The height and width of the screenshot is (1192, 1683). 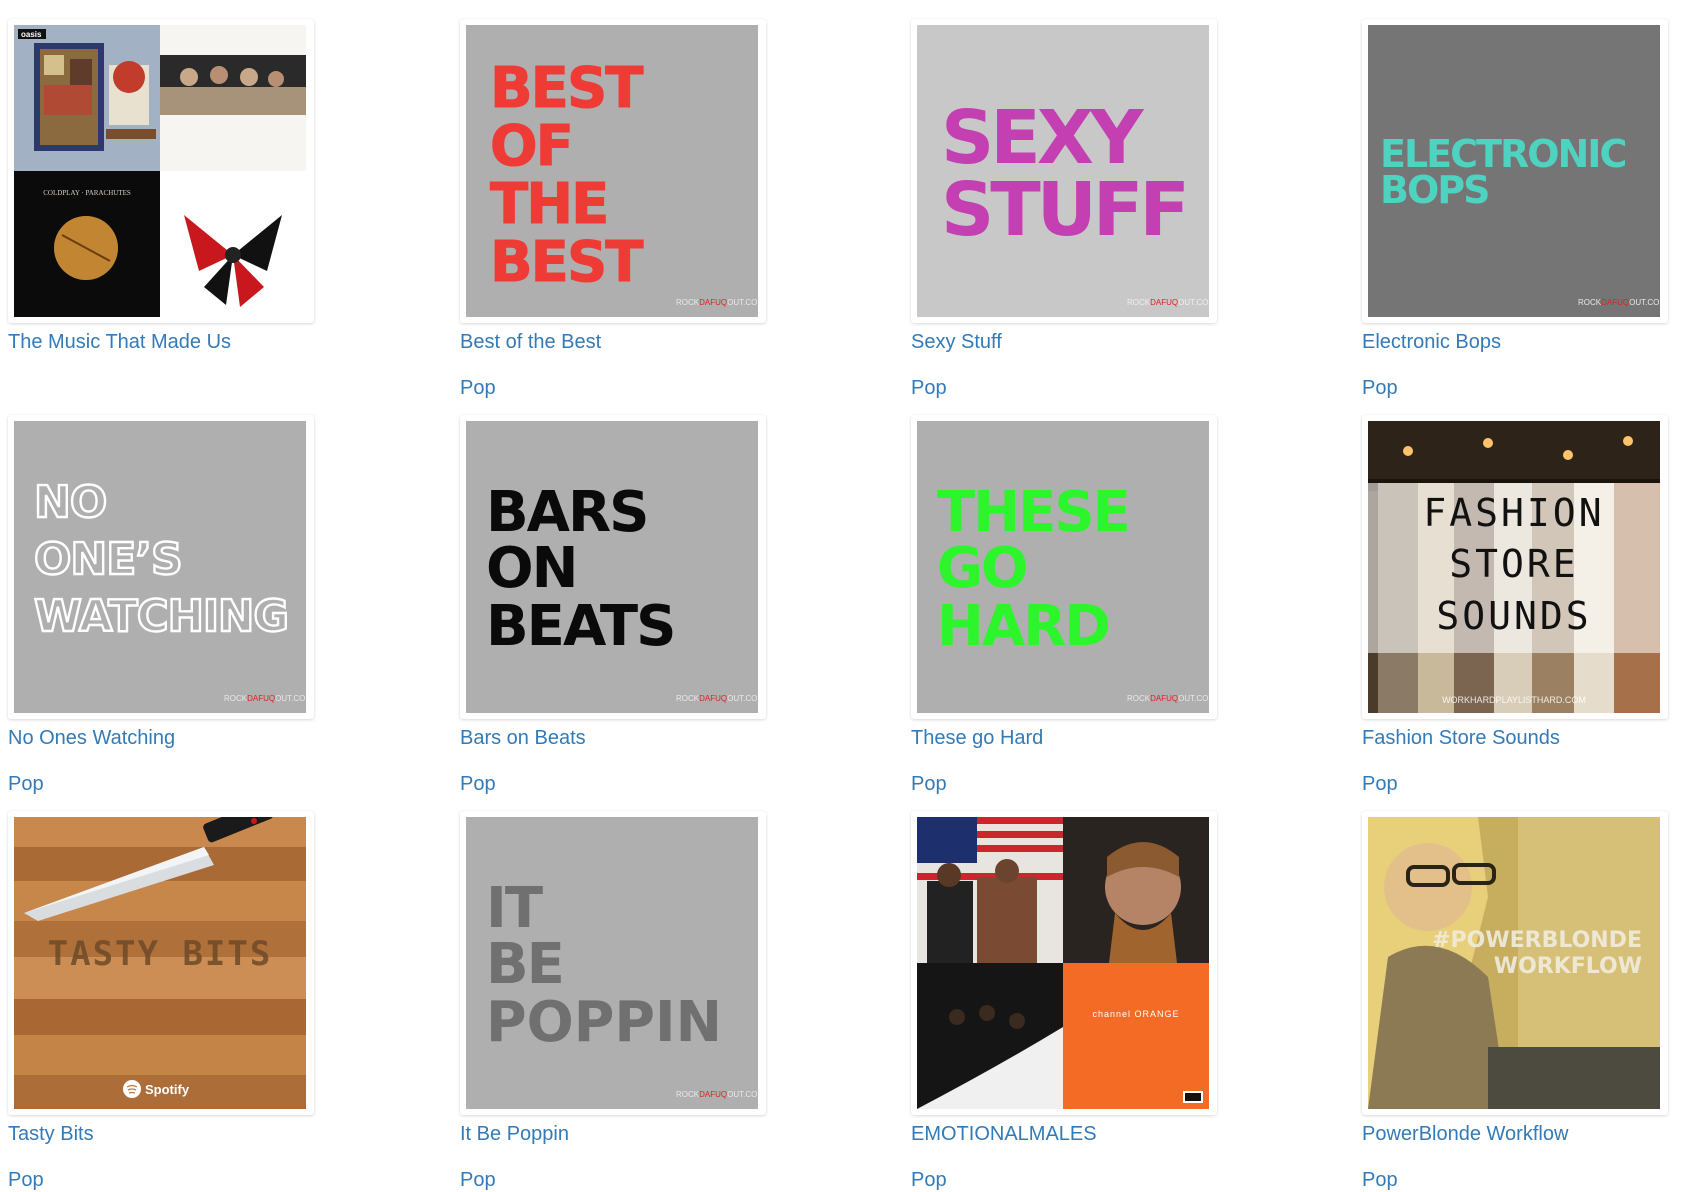 I want to click on playlist-title: No Ones Watching, so click(x=91, y=738).